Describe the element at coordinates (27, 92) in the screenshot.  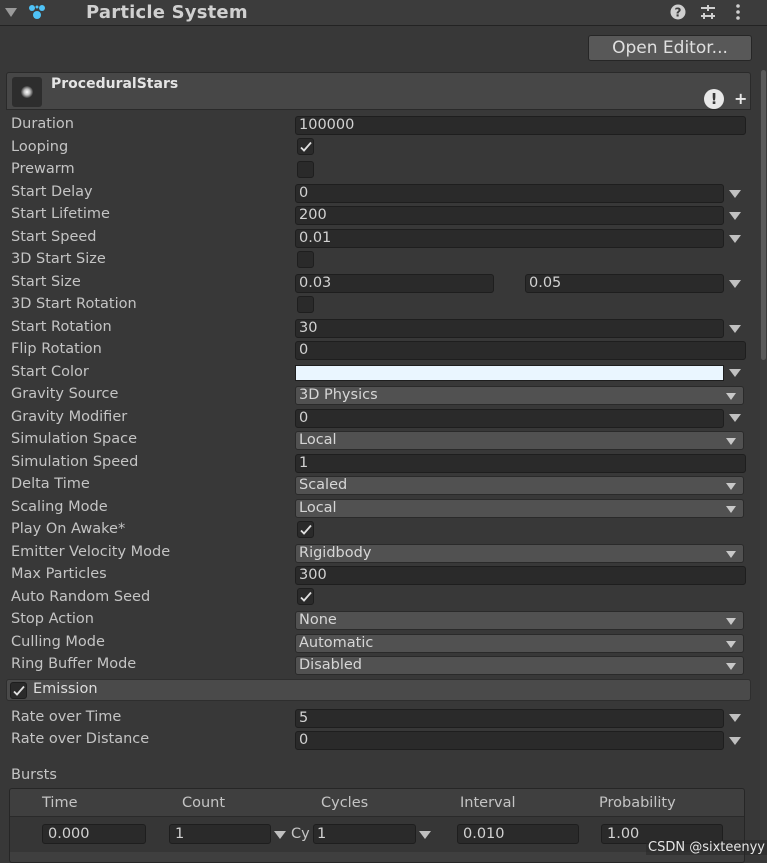
I see `material-preview-thumbnail` at that location.